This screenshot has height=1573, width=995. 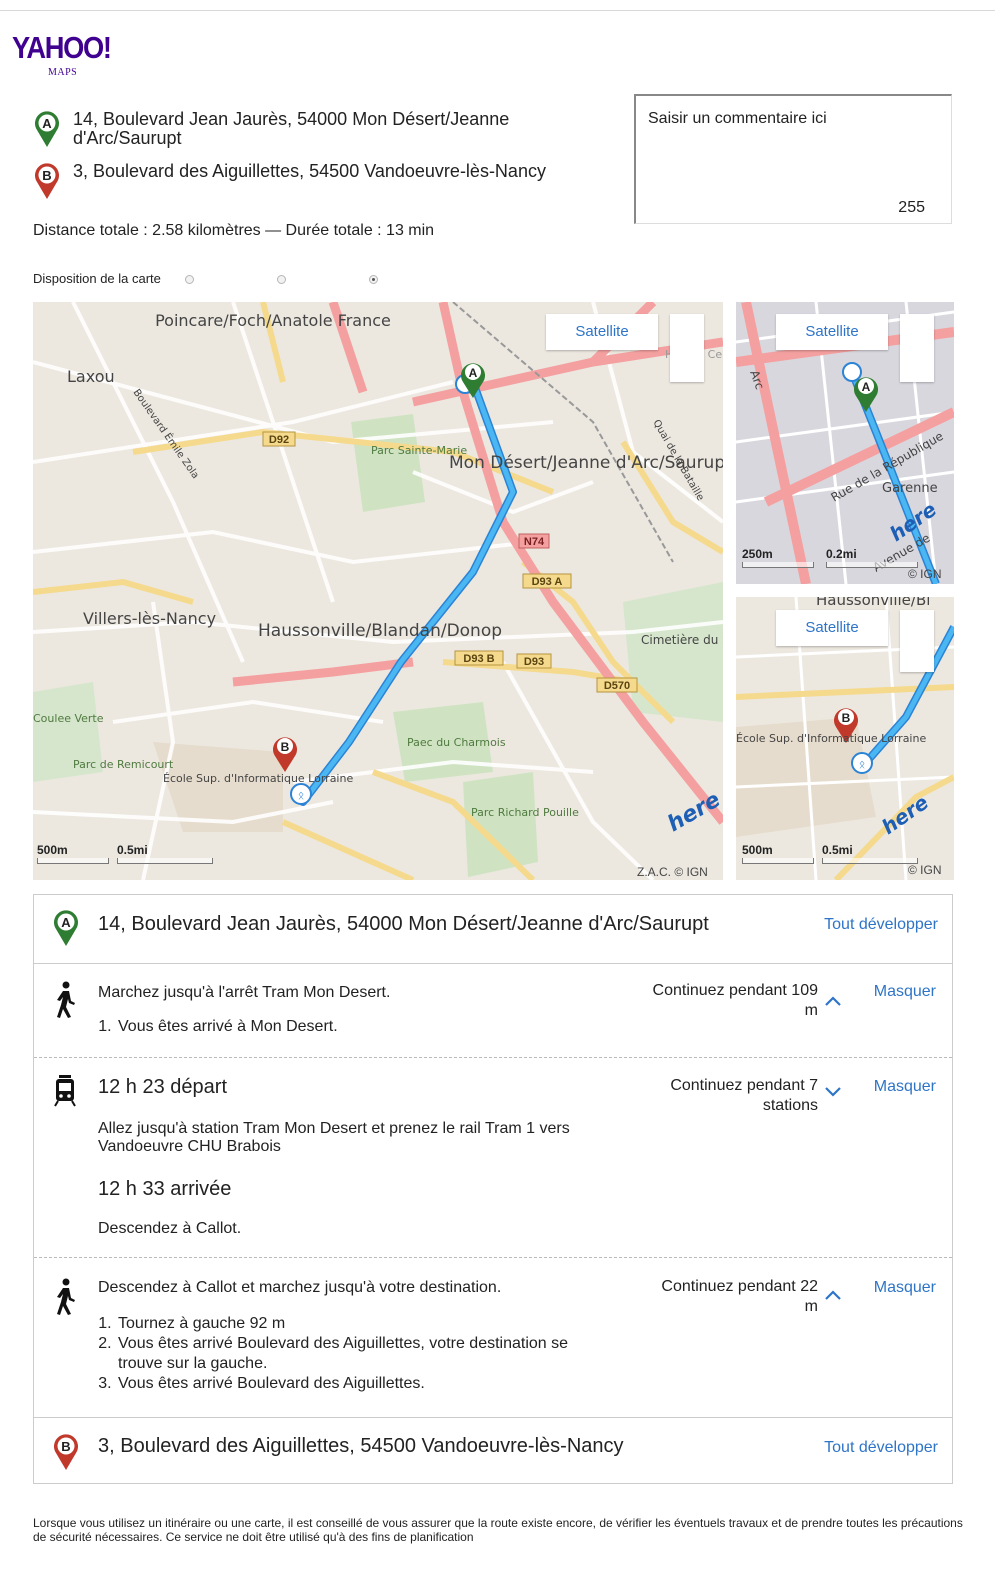 I want to click on label-coulee-verte: Coulee Verte, so click(x=68, y=718).